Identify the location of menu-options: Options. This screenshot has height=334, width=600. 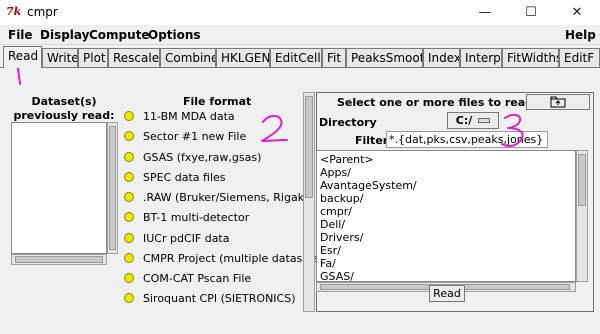
(174, 35).